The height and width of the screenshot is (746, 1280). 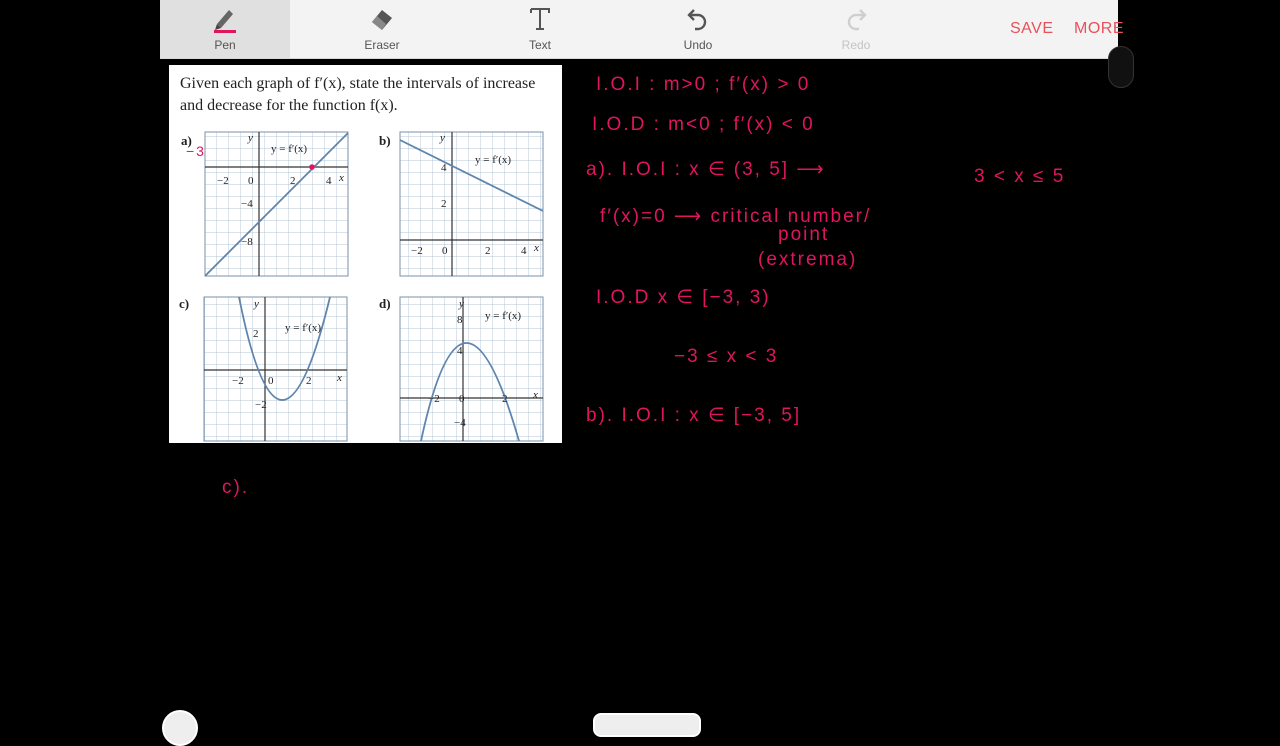 What do you see at coordinates (225, 45) in the screenshot?
I see `pen-label: Pen` at bounding box center [225, 45].